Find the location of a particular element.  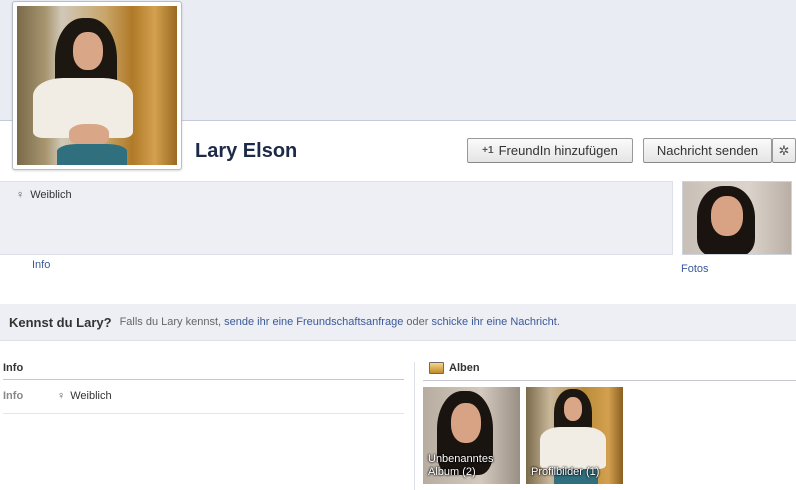

album-label: Unbenanntes Album (2) is located at coordinates (472, 466).